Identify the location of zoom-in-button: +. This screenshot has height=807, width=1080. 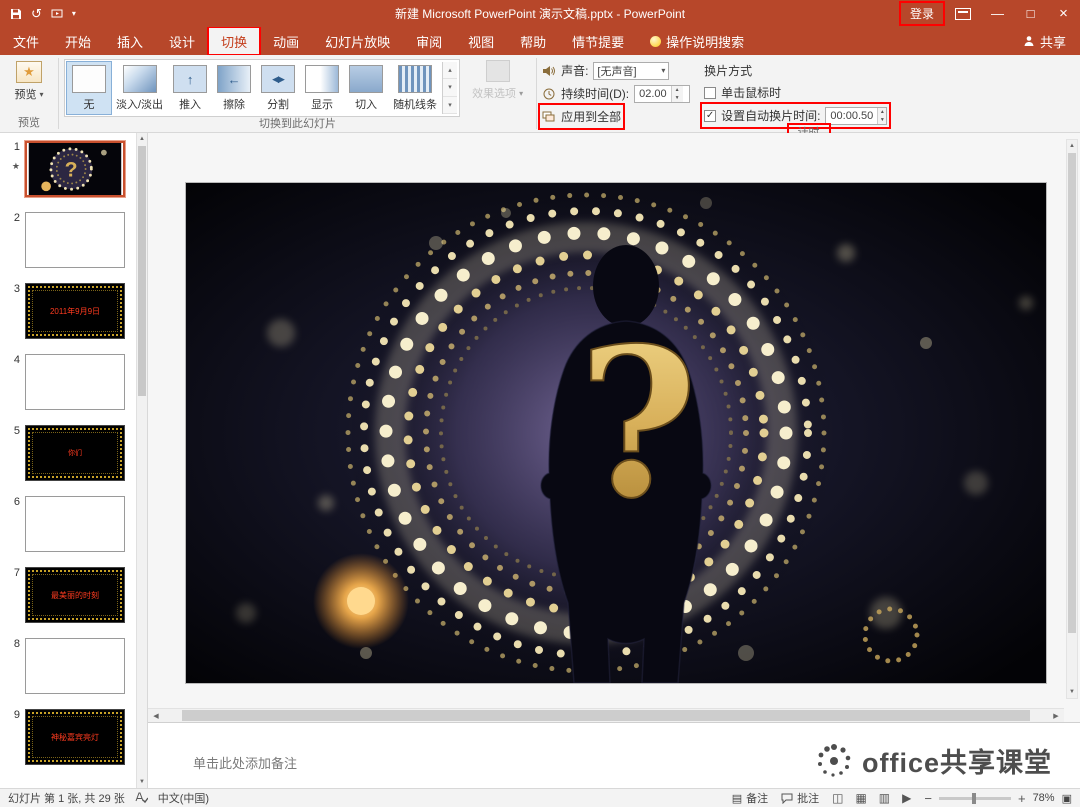
(1022, 798).